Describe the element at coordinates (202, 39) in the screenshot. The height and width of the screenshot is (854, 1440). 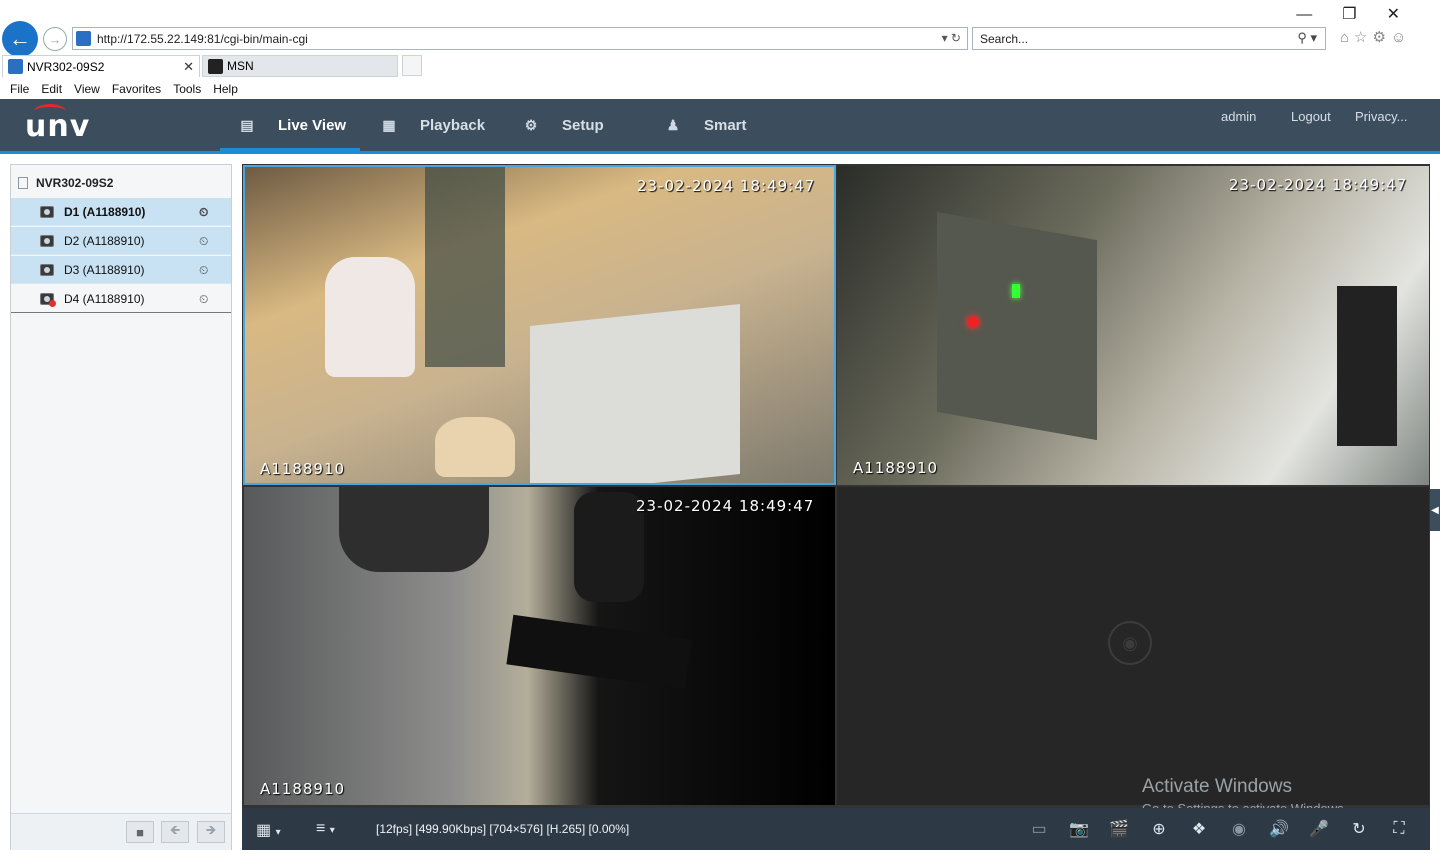
I see `address-url: http://172.55.22.149:81/cgi-bin/main-cgi` at that location.